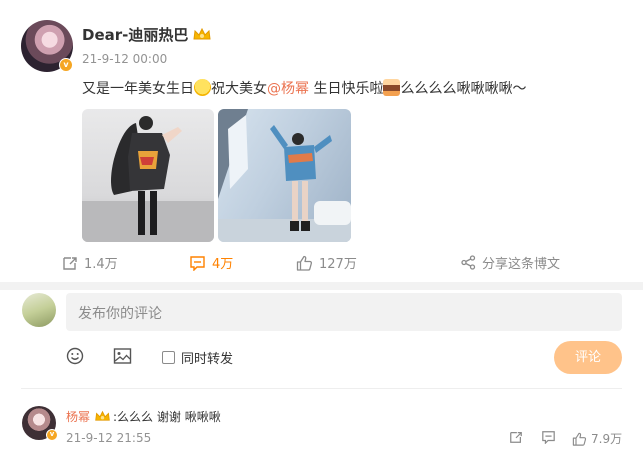  Describe the element at coordinates (321, 286) in the screenshot. I see `section-divider` at that location.